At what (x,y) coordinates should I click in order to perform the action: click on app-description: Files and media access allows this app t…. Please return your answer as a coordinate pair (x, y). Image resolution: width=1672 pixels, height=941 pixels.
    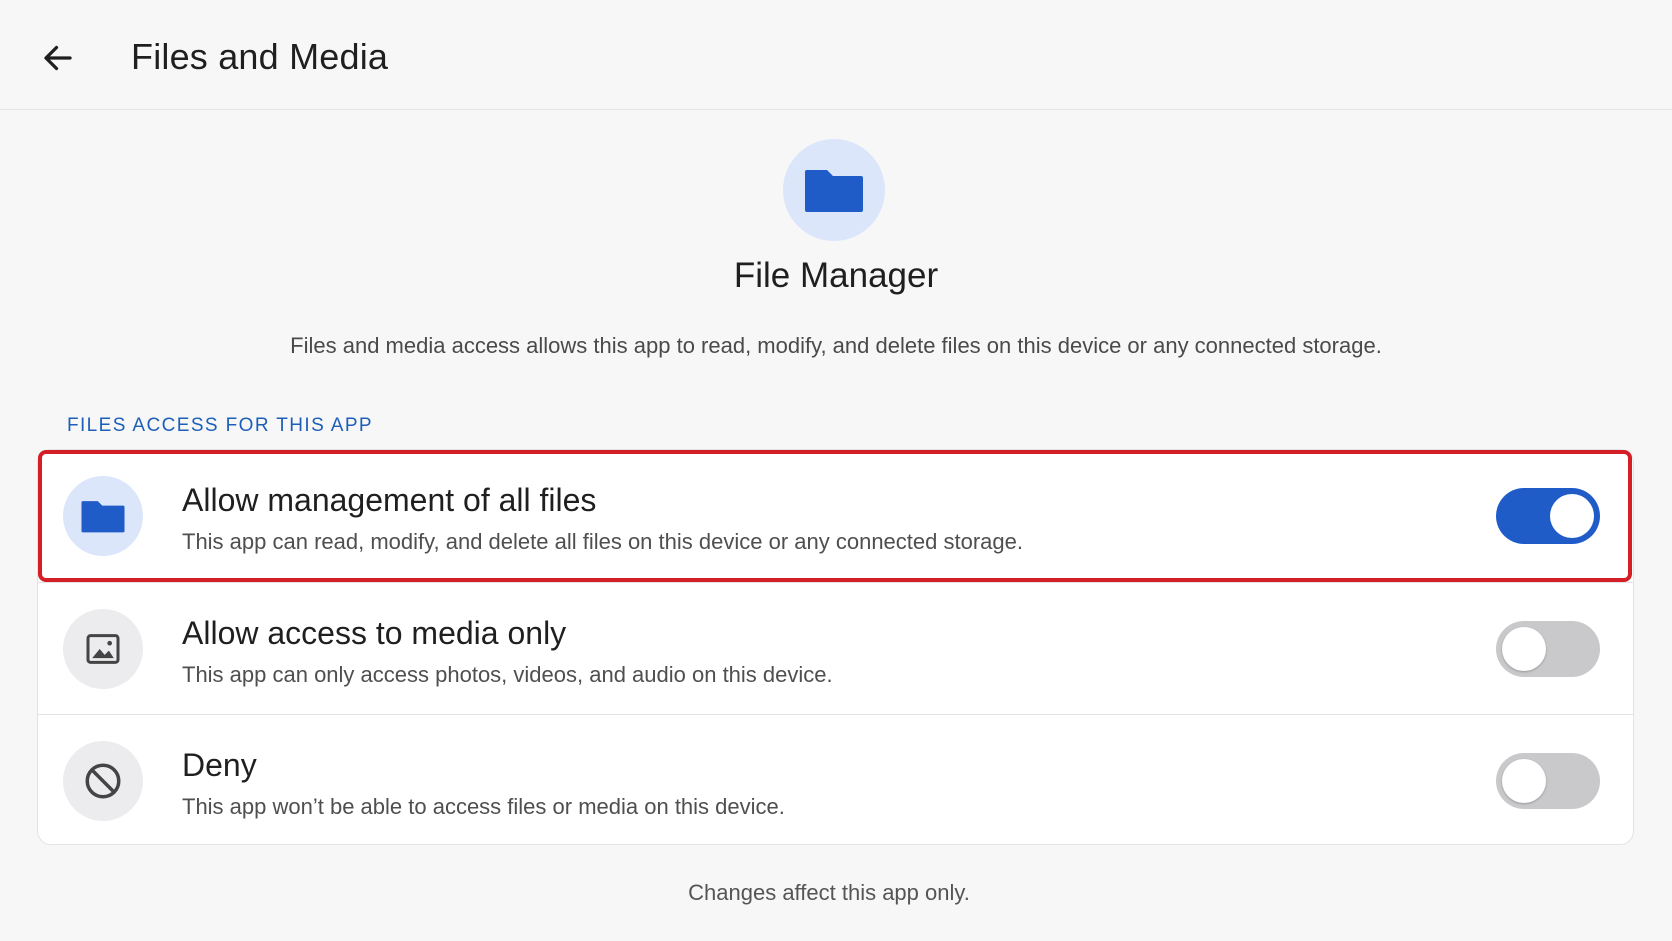
    Looking at the image, I should click on (836, 345).